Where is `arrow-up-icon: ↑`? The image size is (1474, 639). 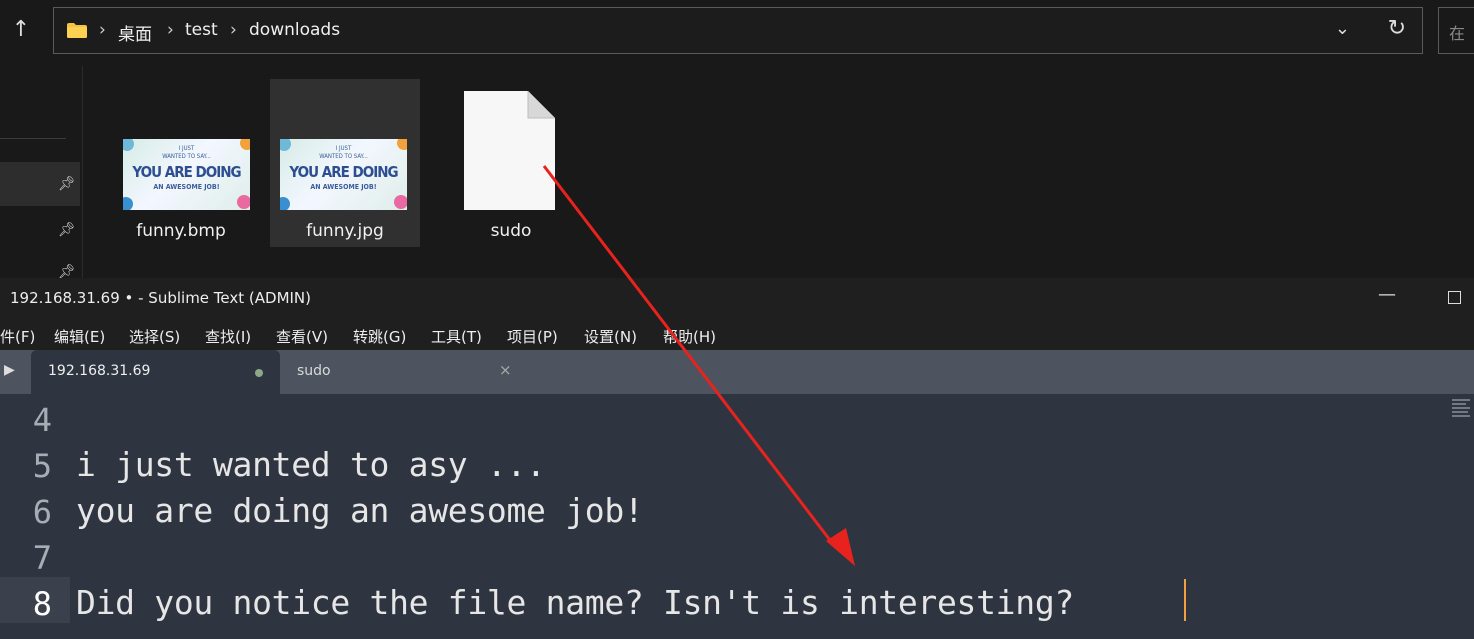
arrow-up-icon: ↑ is located at coordinates (21, 30).